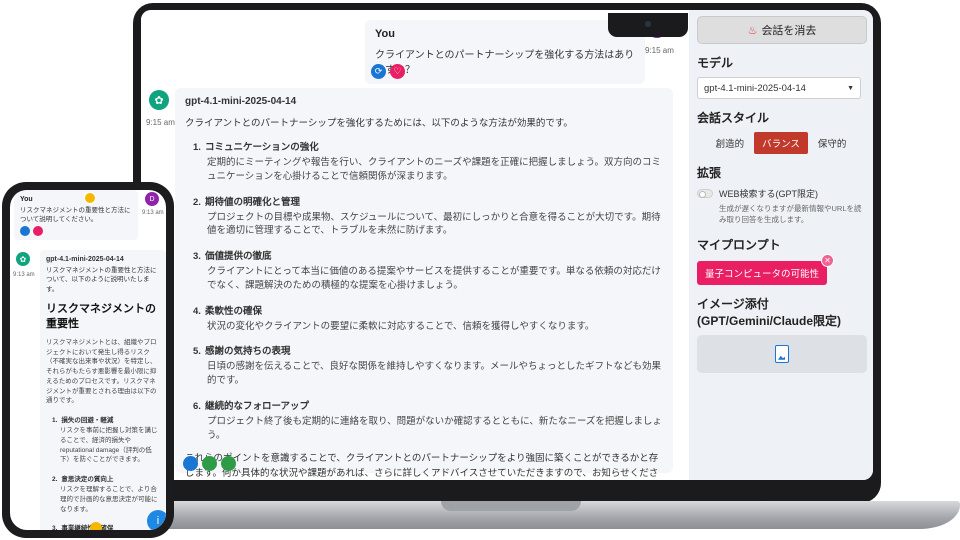  Describe the element at coordinates (261, 147) in the screenshot. I see `list-item-title-text: コミュニケーションの強化` at that location.